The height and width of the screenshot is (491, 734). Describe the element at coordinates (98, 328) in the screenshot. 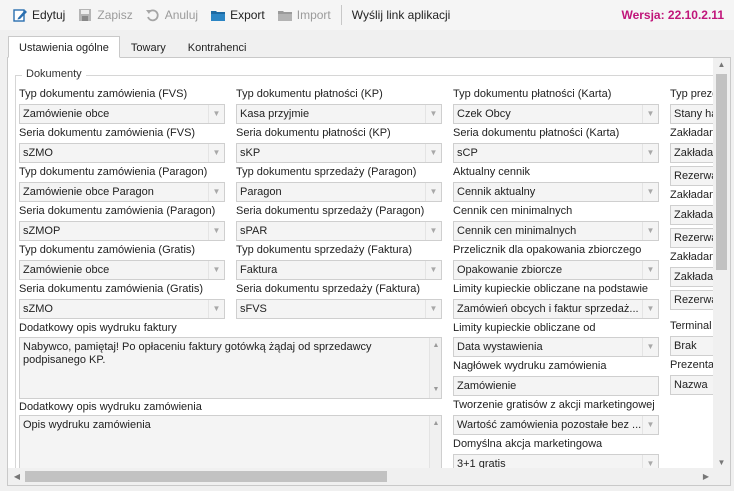

I see `field-label: Dodatkowy opis wydruku faktury` at that location.